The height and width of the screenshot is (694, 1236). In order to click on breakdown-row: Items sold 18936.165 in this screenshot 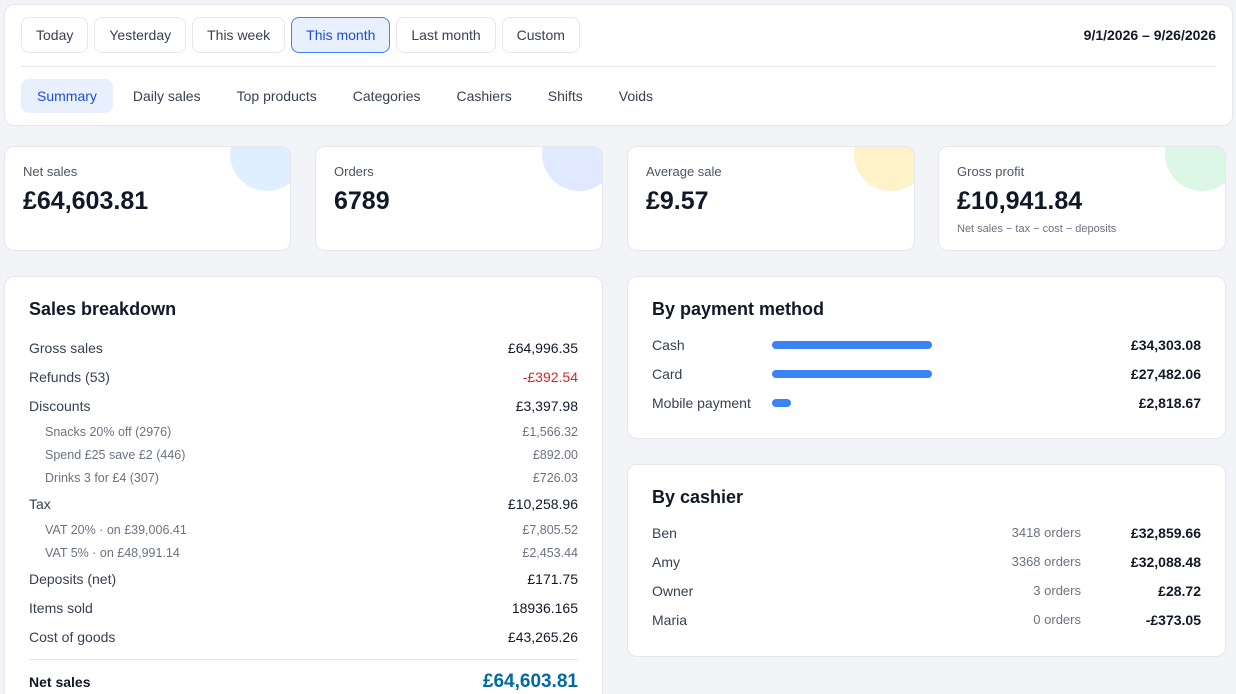, I will do `click(303, 607)`.